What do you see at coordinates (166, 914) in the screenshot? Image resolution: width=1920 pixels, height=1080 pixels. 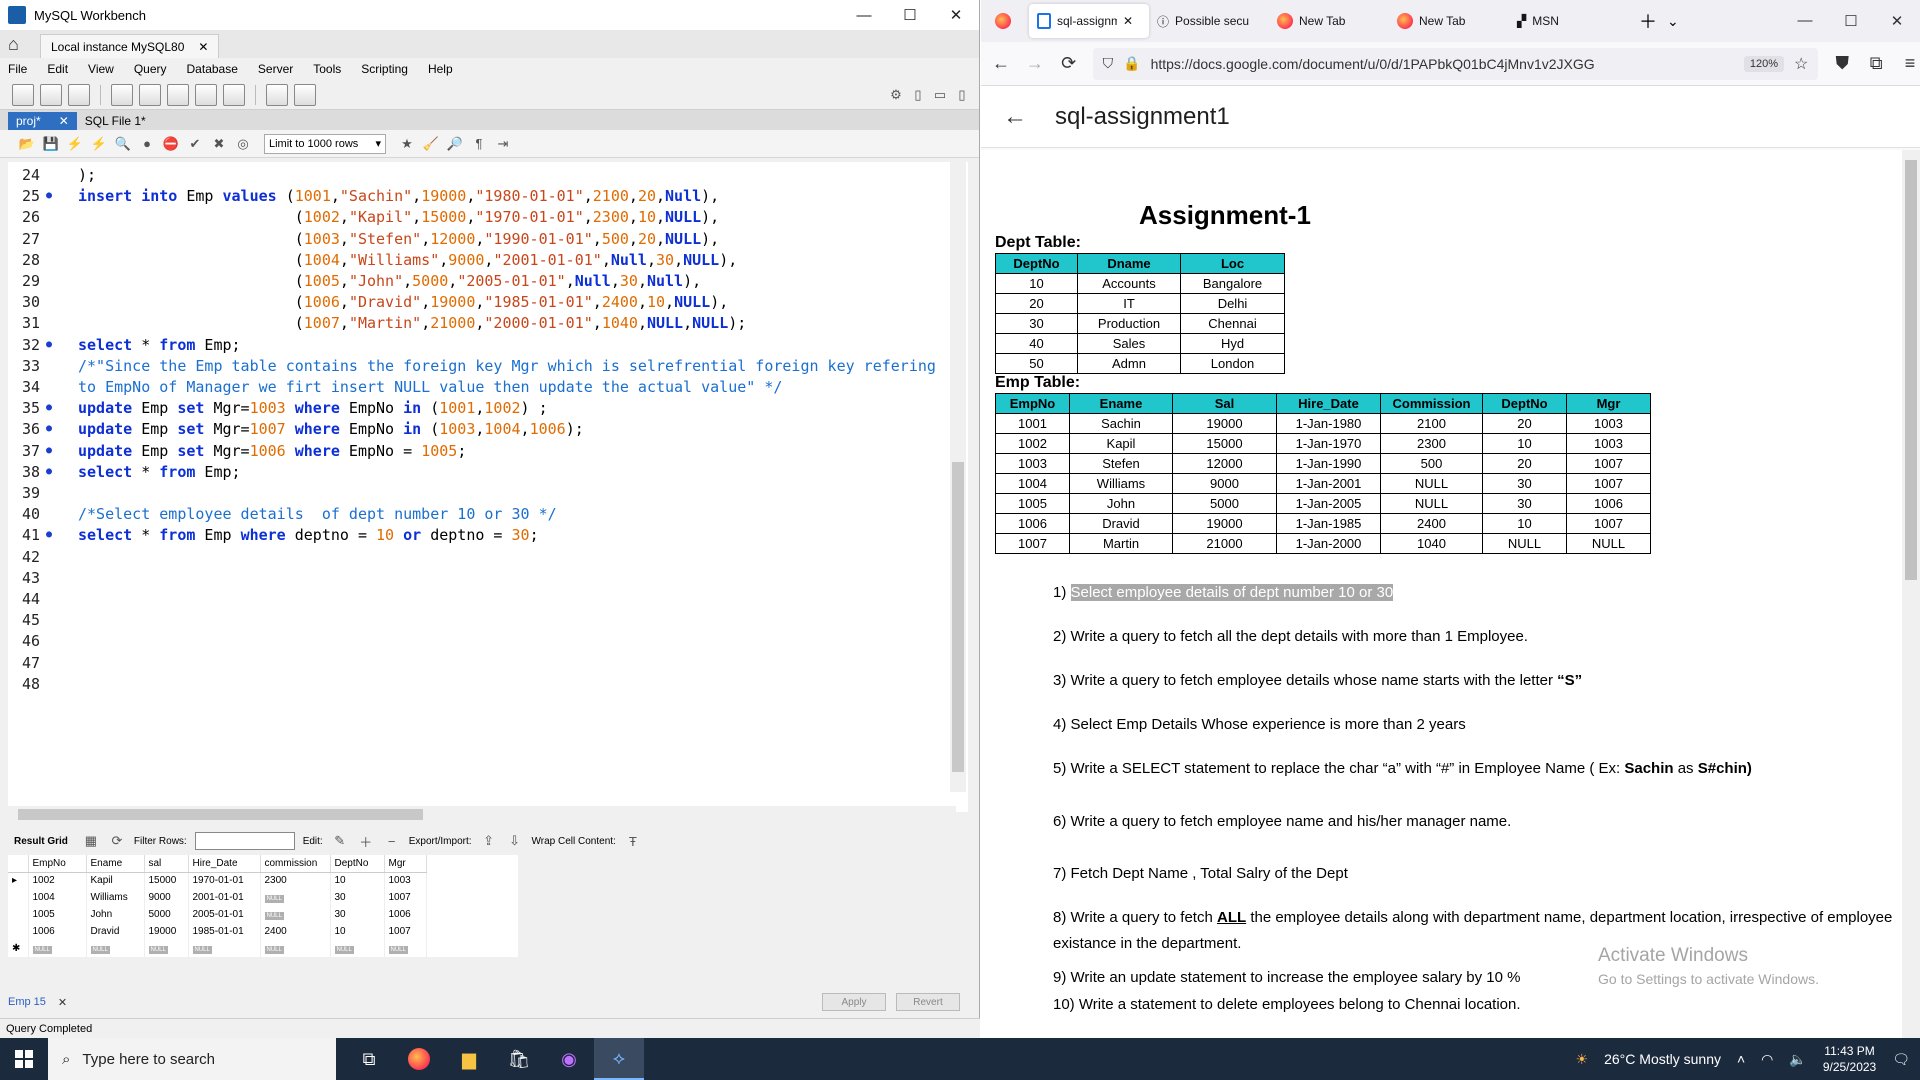 I see `grid-cell: 5000` at bounding box center [166, 914].